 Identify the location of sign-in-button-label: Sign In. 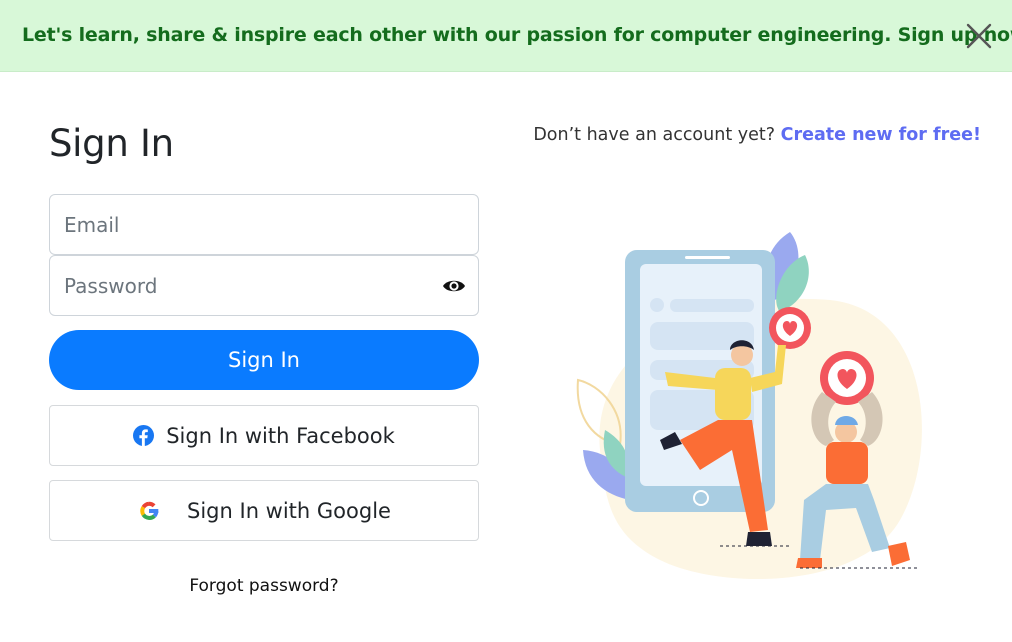
(264, 360).